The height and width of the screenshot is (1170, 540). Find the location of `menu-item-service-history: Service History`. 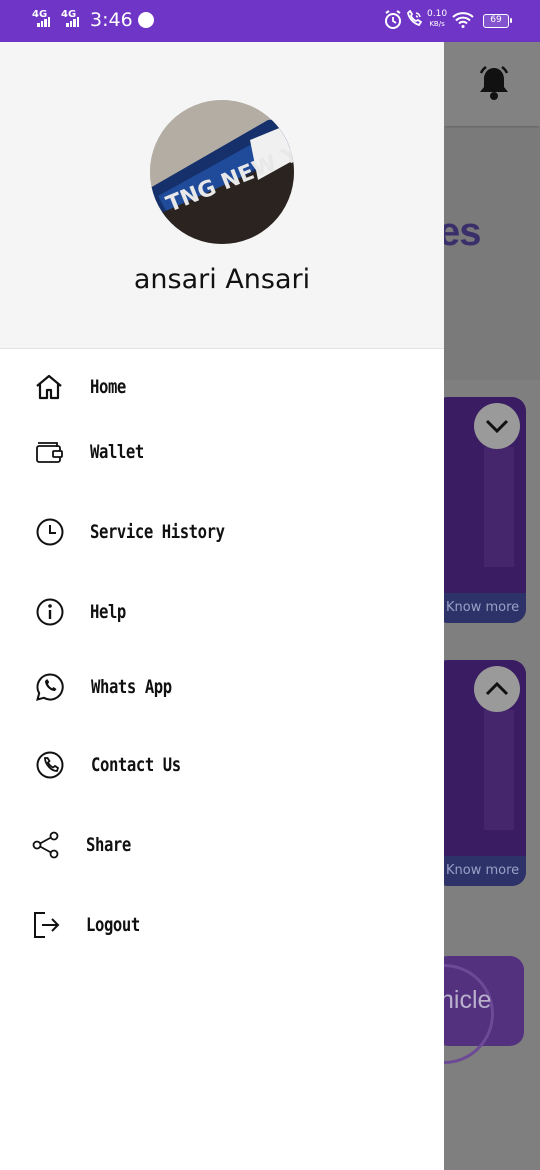

menu-item-service-history: Service History is located at coordinates (222, 532).